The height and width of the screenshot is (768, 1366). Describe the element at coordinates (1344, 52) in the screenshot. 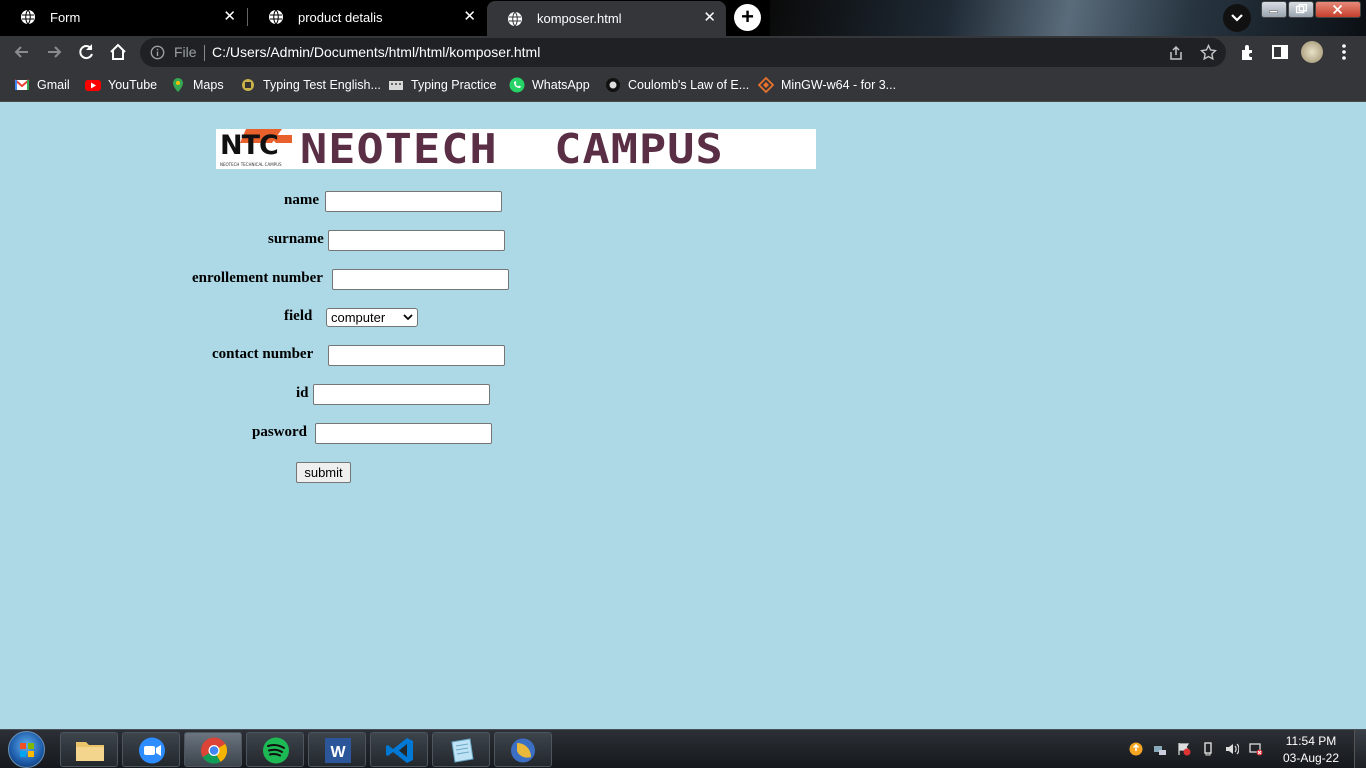

I see `menu-dots-icon` at that location.